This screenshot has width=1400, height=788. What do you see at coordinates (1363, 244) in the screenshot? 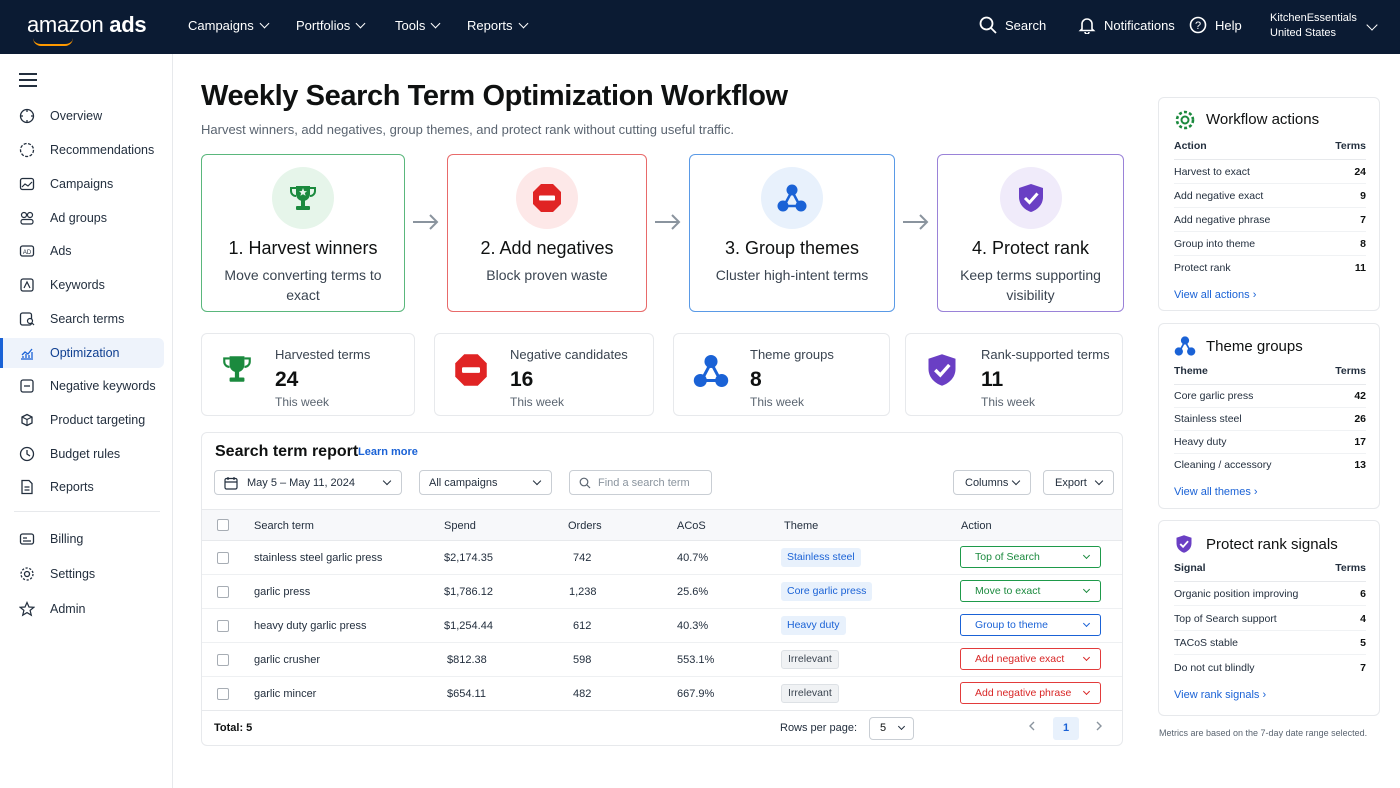
I see `item-count: 8` at bounding box center [1363, 244].